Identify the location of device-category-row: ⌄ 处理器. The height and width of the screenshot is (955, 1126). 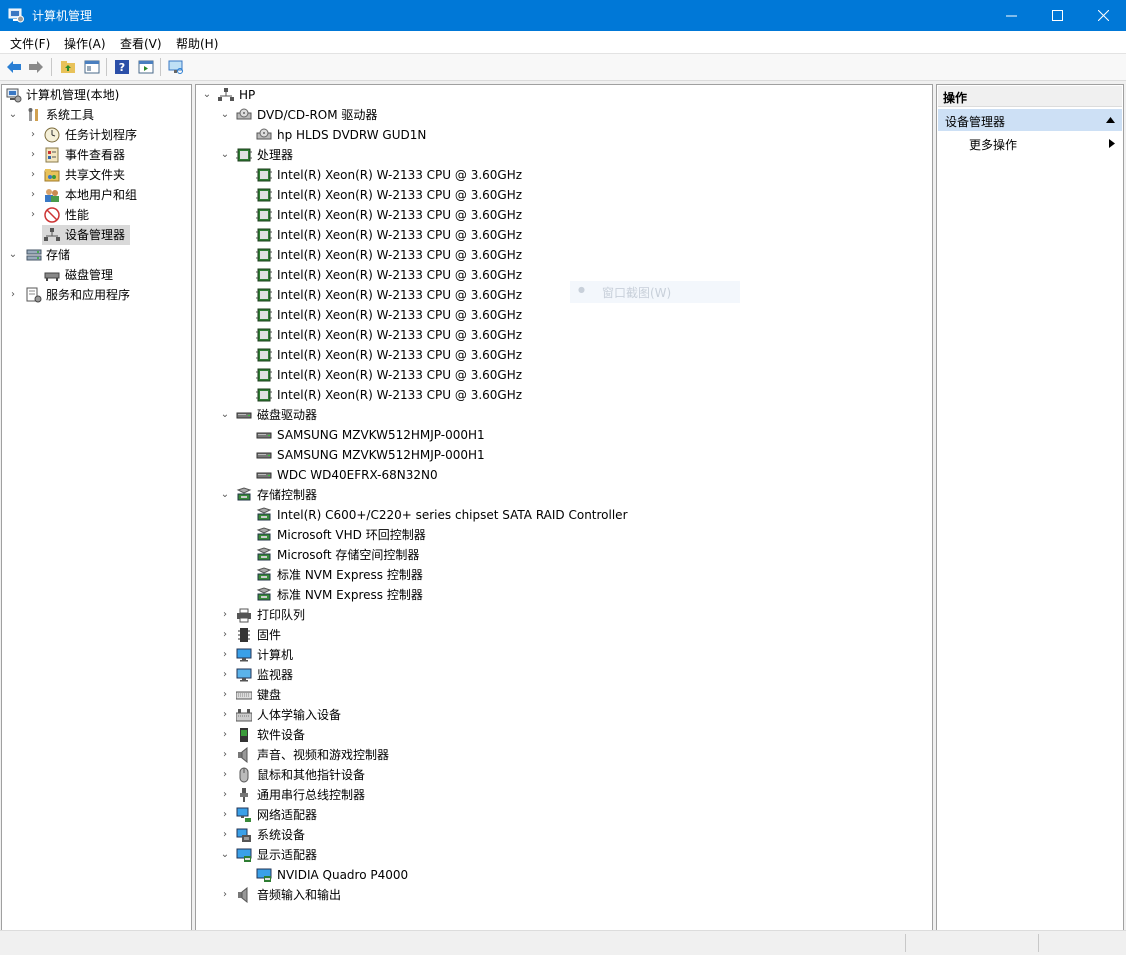
(563, 155).